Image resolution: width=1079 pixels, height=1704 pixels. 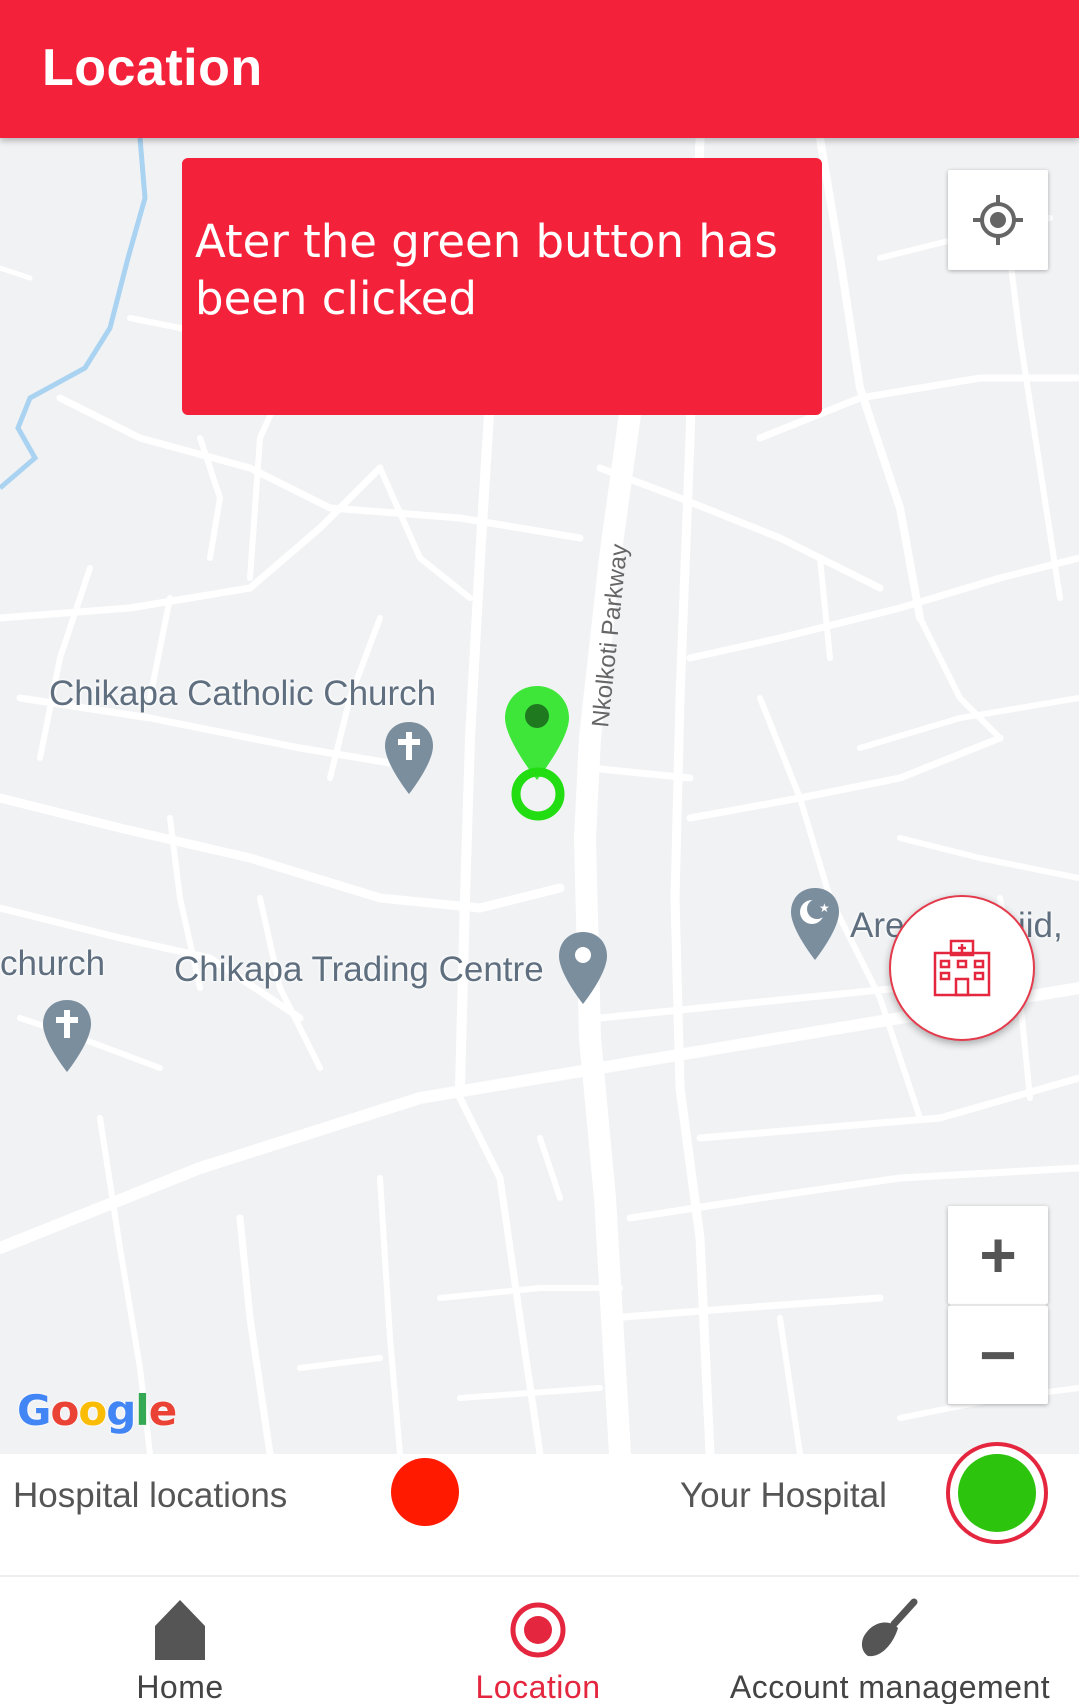 I want to click on poi-label-trading-centre: Chikapa Trading Centre, so click(x=359, y=970).